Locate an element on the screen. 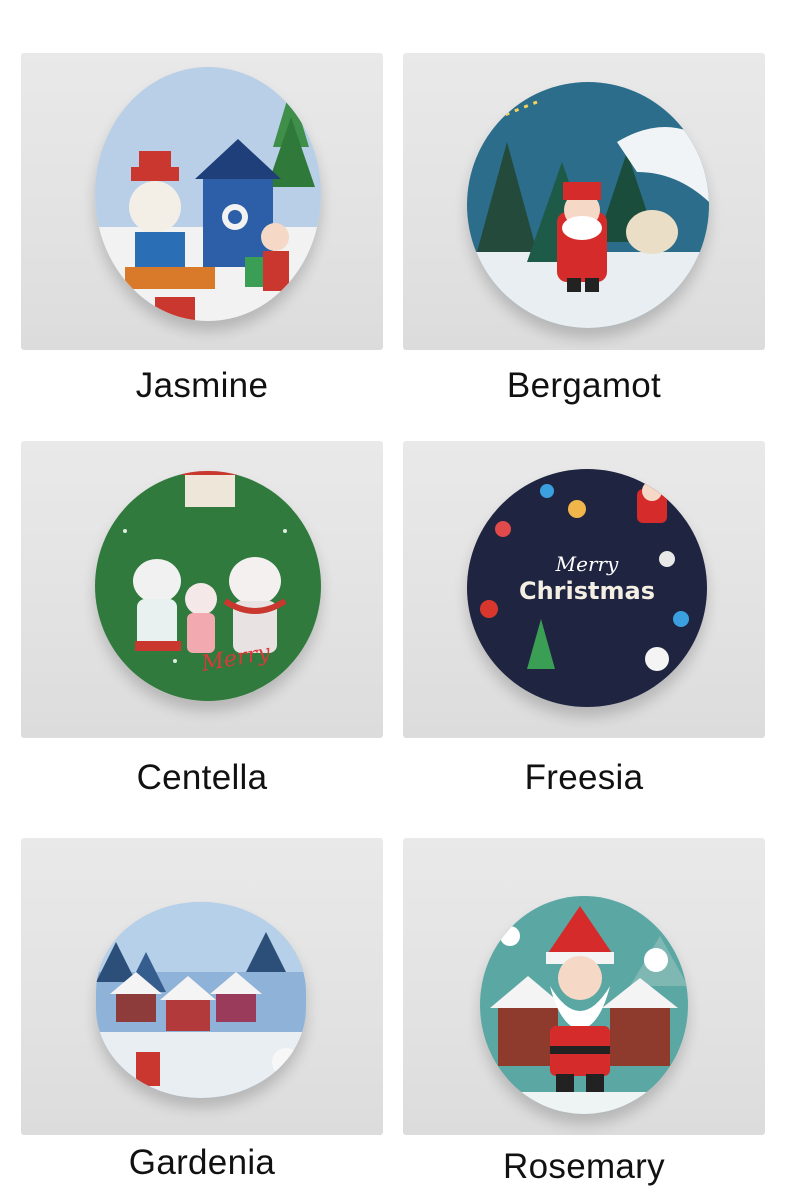 The image size is (790, 1203). tin-greeting-line1: Merry is located at coordinates (587, 564).